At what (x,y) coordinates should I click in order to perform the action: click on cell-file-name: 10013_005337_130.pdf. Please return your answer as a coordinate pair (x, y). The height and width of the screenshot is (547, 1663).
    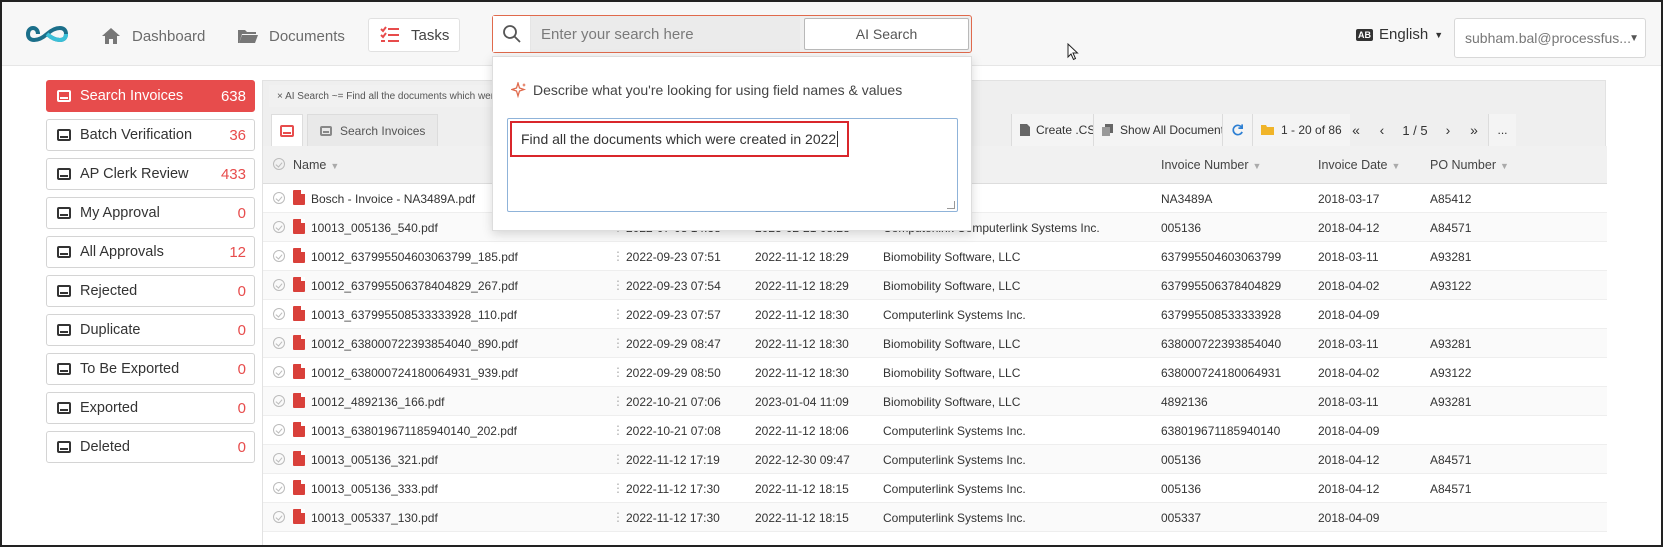
    Looking at the image, I should click on (374, 518).